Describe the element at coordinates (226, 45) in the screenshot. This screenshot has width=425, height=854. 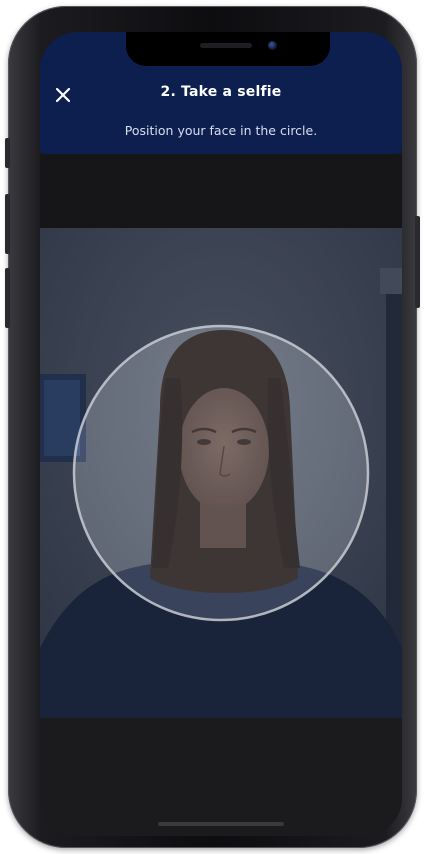
I see `earpiece-speaker` at that location.